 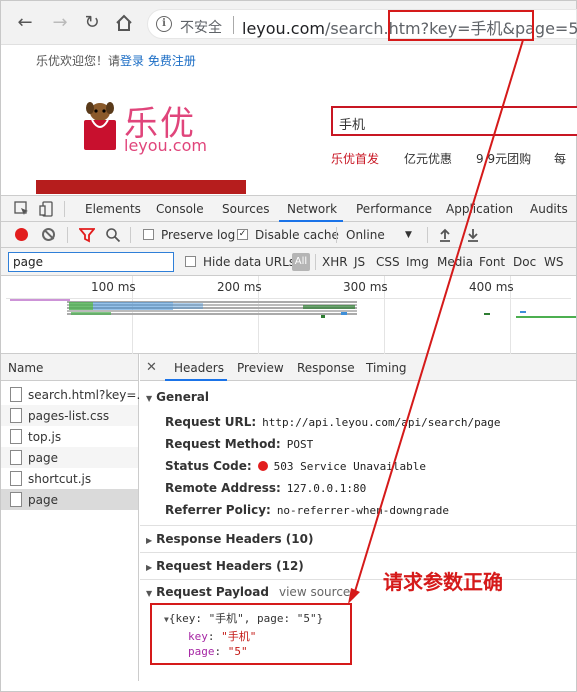 I want to click on record-icon, so click(x=21, y=234).